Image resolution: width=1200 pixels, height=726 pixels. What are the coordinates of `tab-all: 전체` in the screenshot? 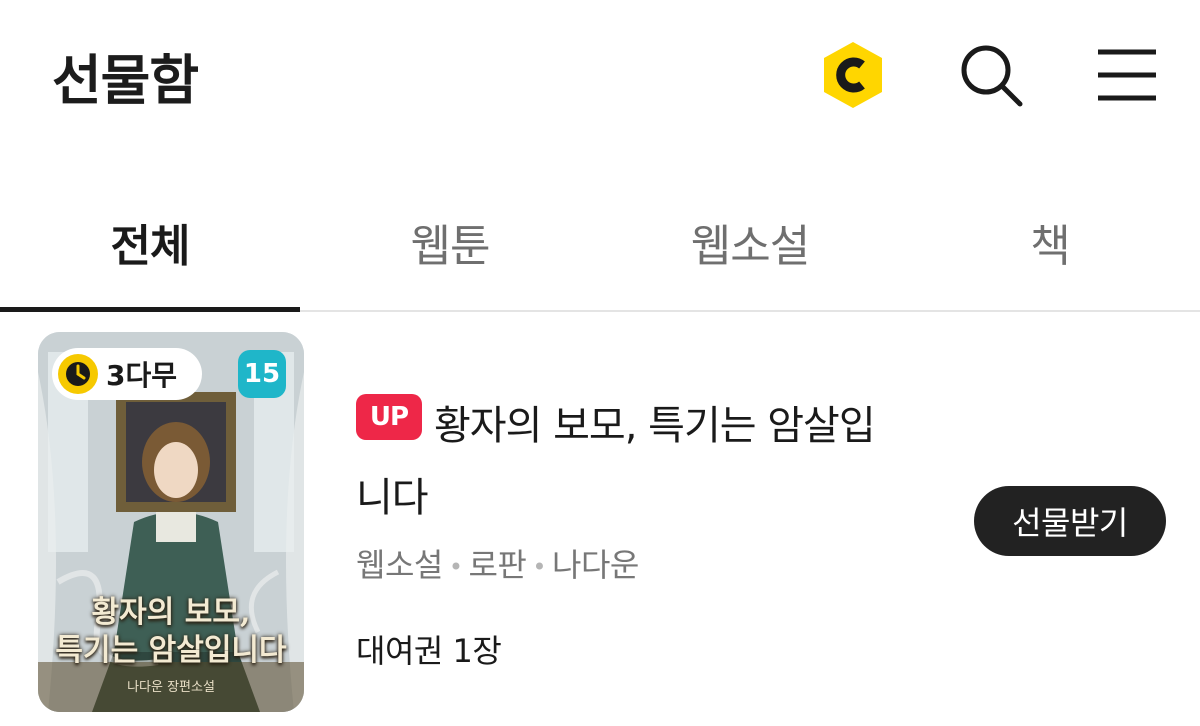 It's located at (150, 251).